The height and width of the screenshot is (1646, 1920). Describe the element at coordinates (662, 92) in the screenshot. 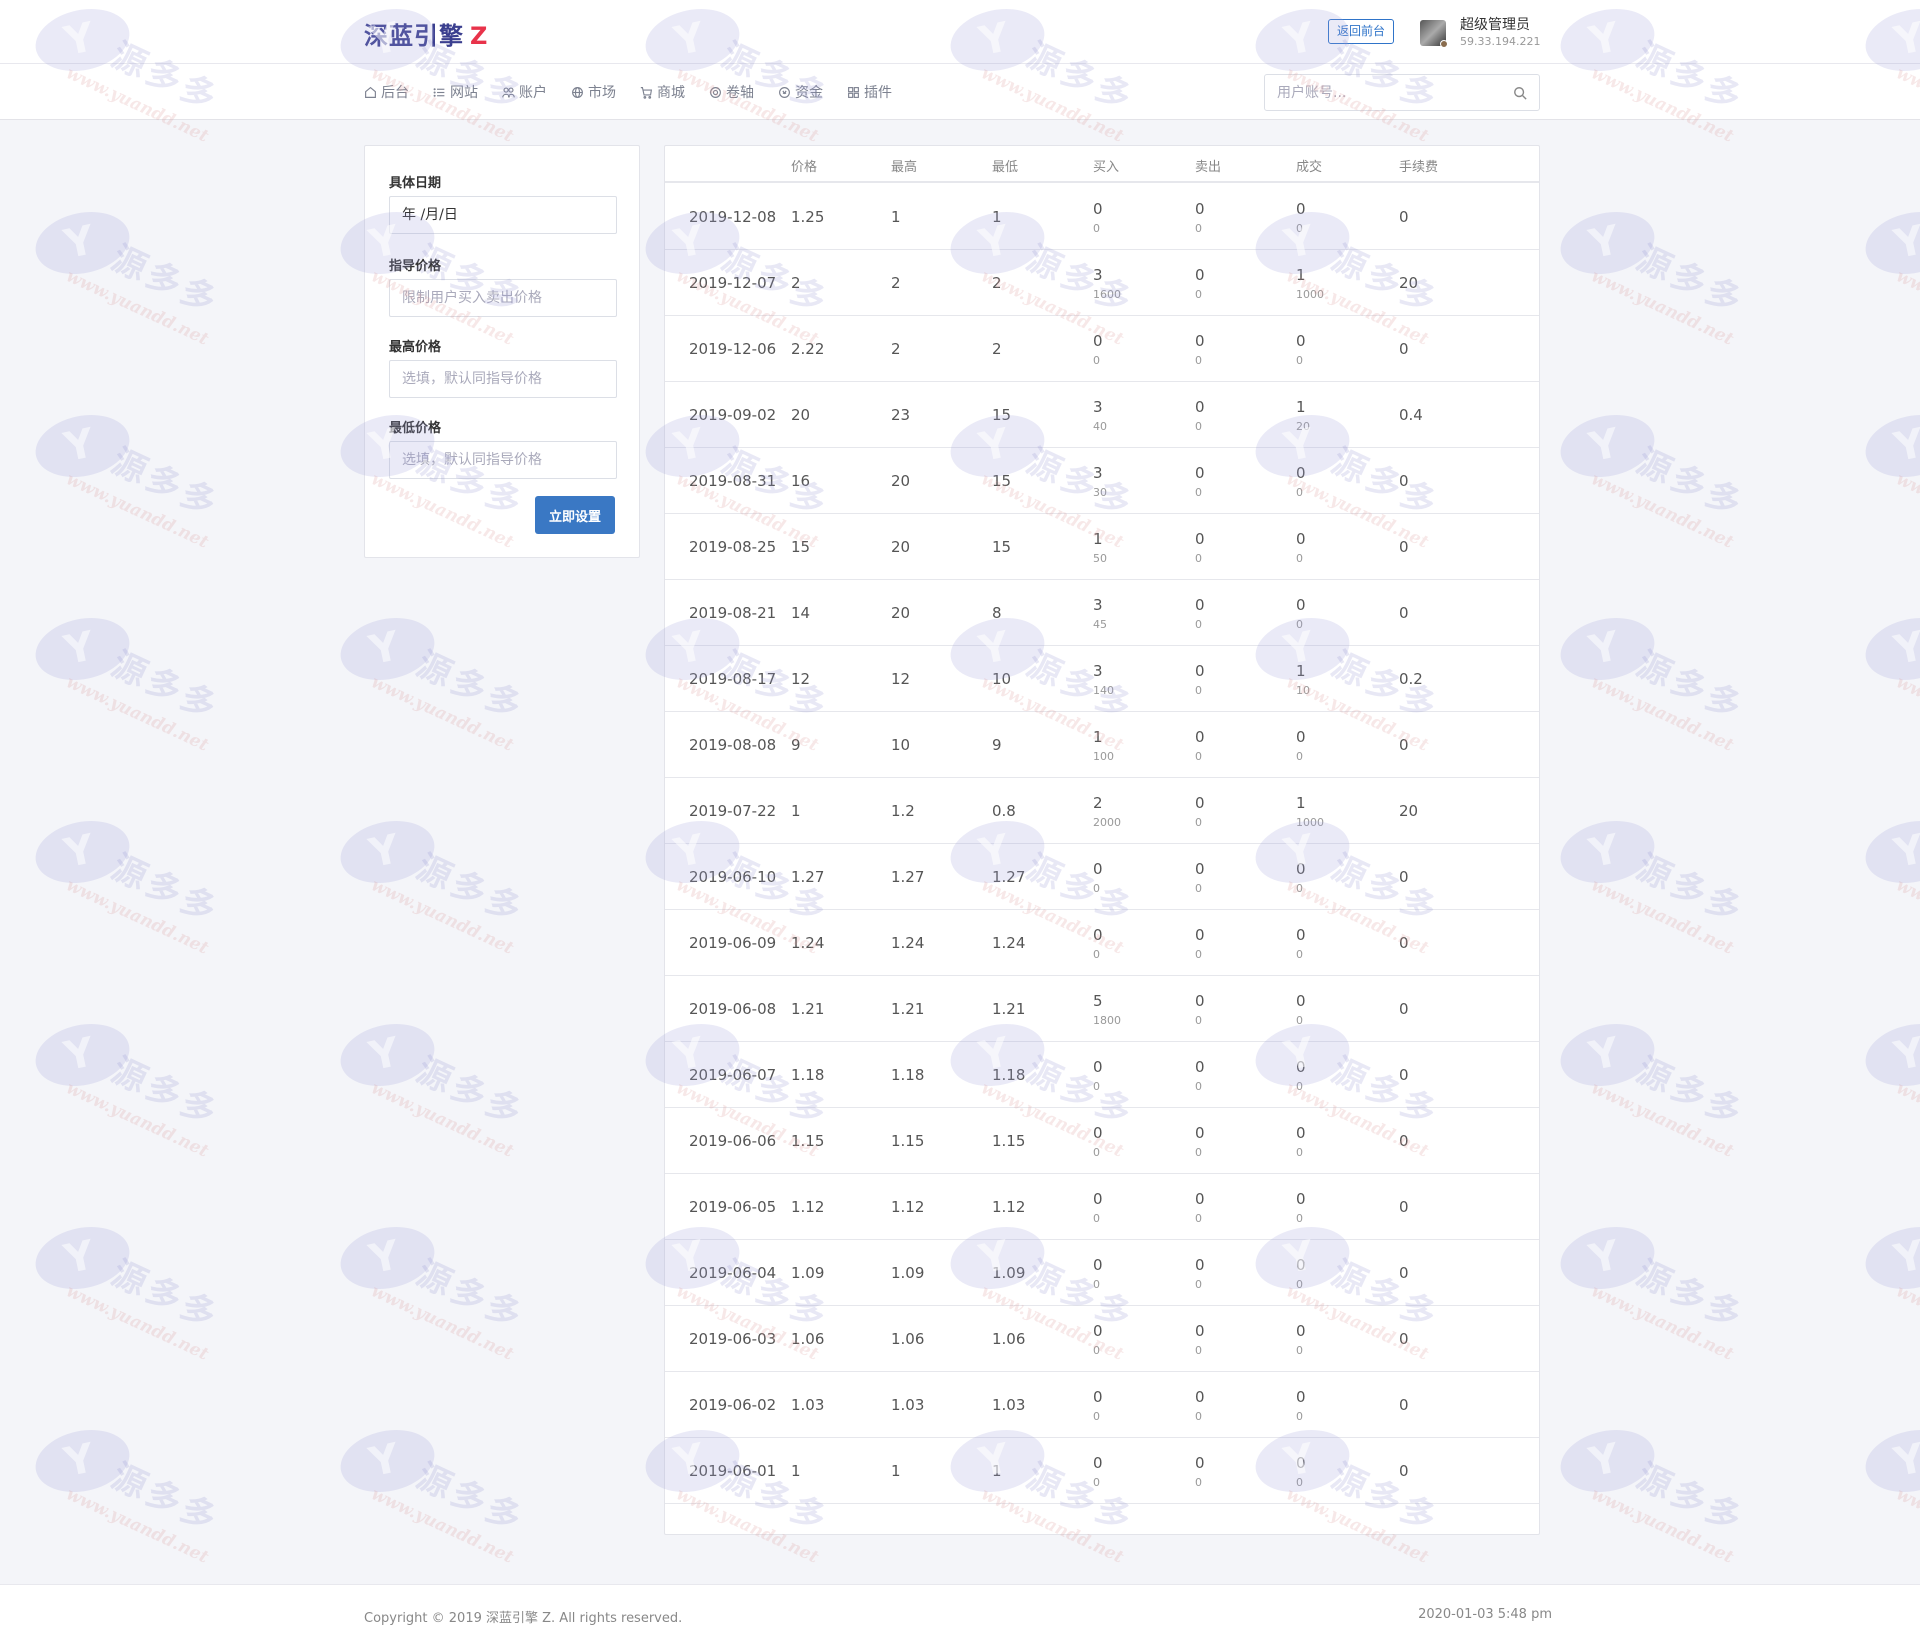

I see `nav-item-4: 商城` at that location.